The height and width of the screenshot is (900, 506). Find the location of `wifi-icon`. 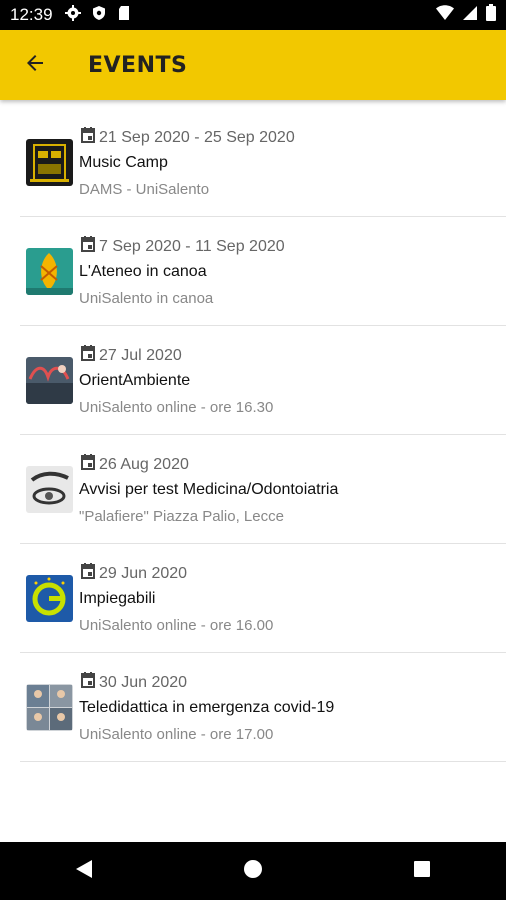

wifi-icon is located at coordinates (445, 15).